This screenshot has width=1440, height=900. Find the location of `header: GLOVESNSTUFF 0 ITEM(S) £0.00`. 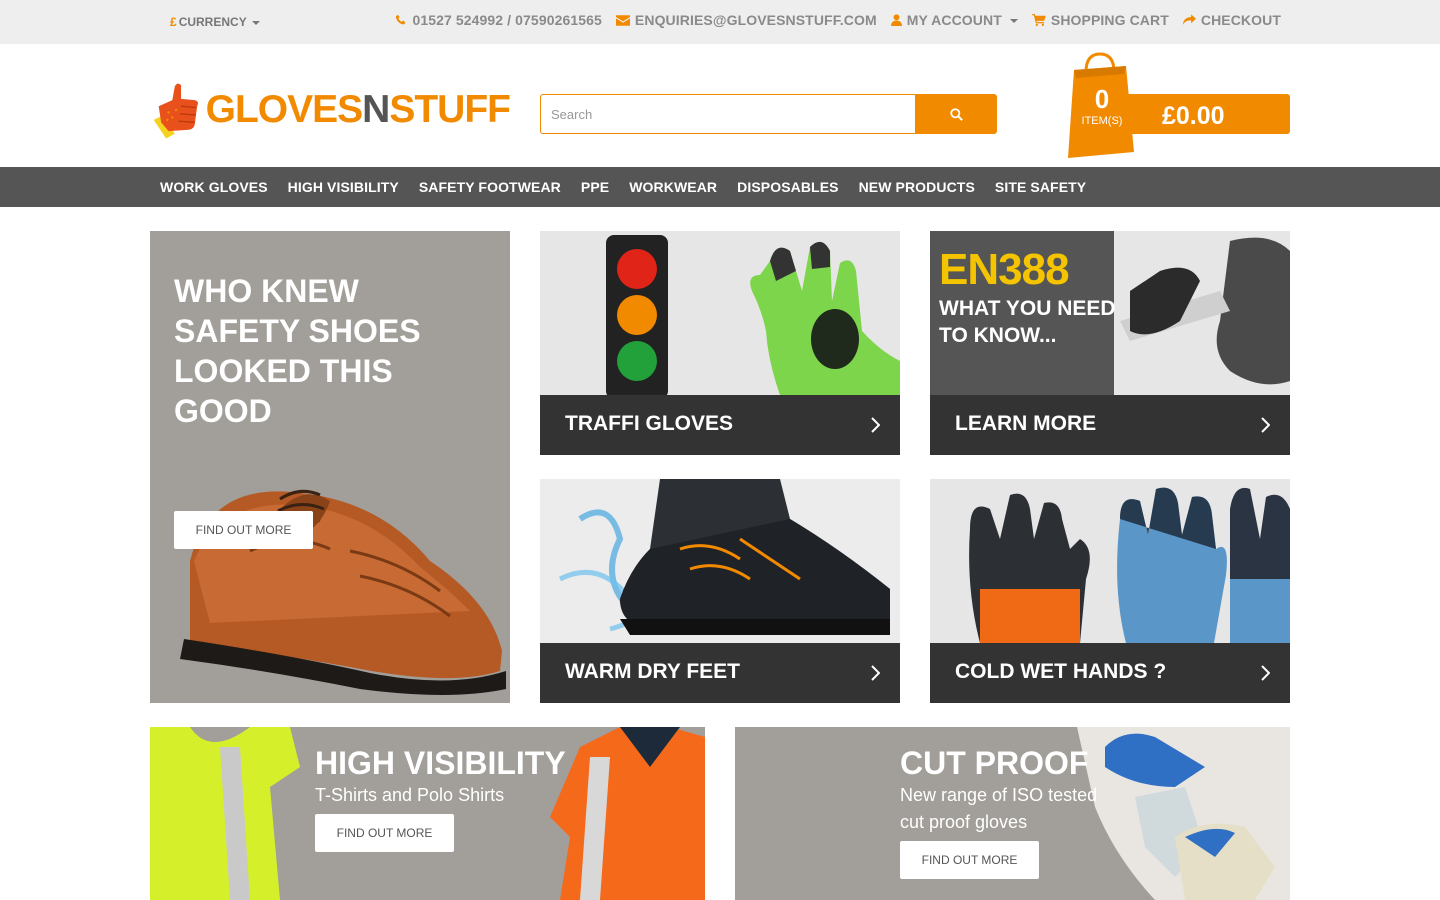

header: GLOVESNSTUFF 0 ITEM(S) £0.00 is located at coordinates (720, 105).